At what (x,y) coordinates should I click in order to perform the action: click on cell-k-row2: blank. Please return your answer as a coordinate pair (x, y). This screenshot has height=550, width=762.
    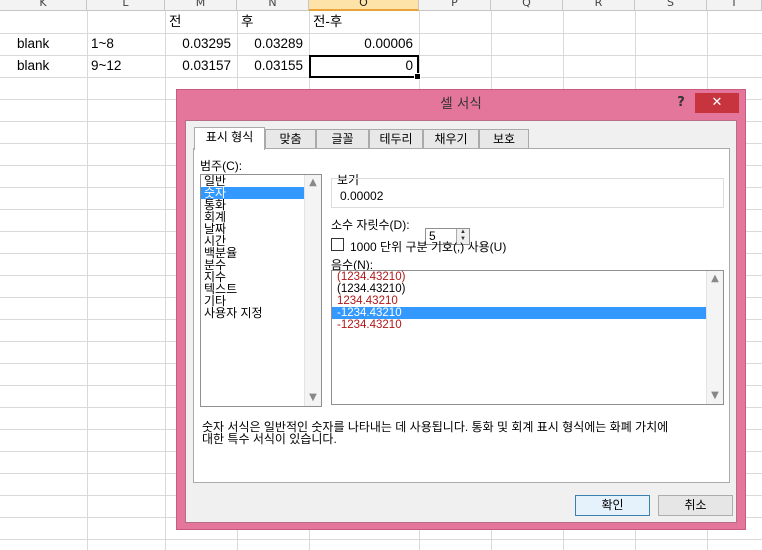
    Looking at the image, I should click on (50, 66).